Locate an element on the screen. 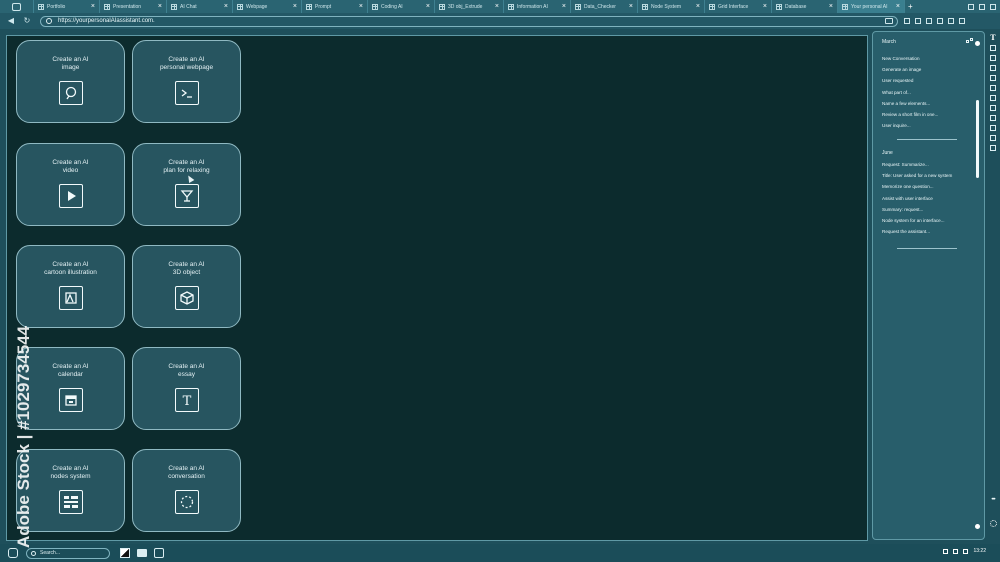 The height and width of the screenshot is (562, 1000). address-bar: ◀ ↻ https://yourpersonalAIassistant.com. is located at coordinates (500, 21).